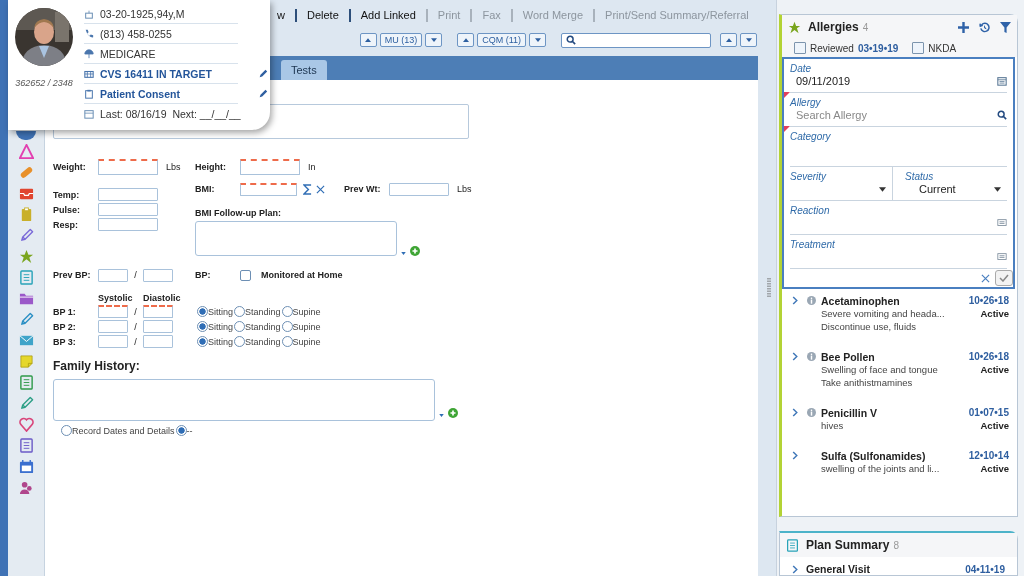 This screenshot has width=1024, height=576. Describe the element at coordinates (211, 167) in the screenshot. I see `field-label: Height:` at that location.